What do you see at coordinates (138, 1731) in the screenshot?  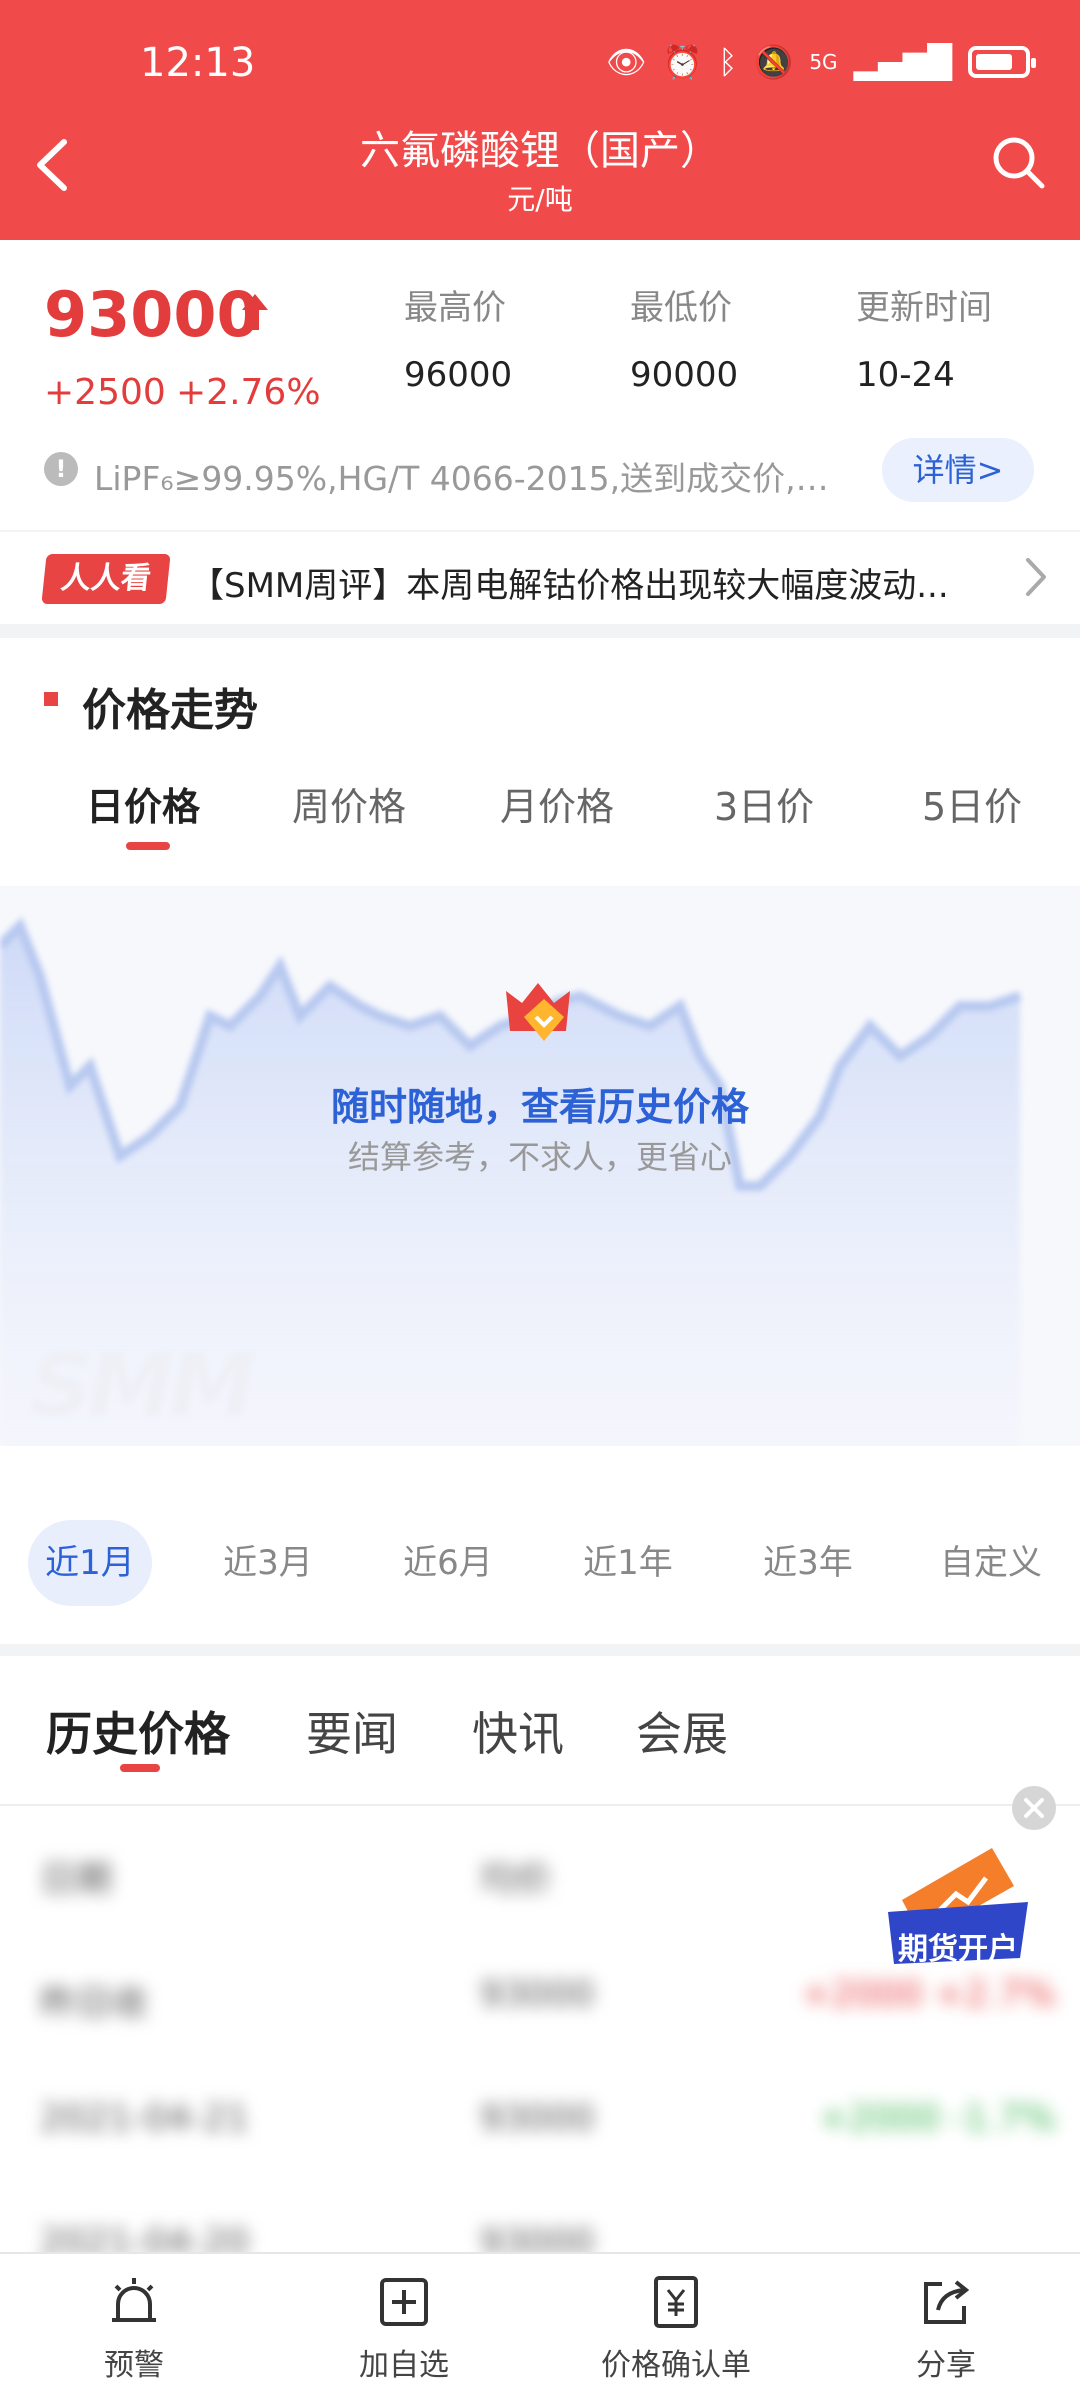 I see `tab-history-price: 历史价格` at bounding box center [138, 1731].